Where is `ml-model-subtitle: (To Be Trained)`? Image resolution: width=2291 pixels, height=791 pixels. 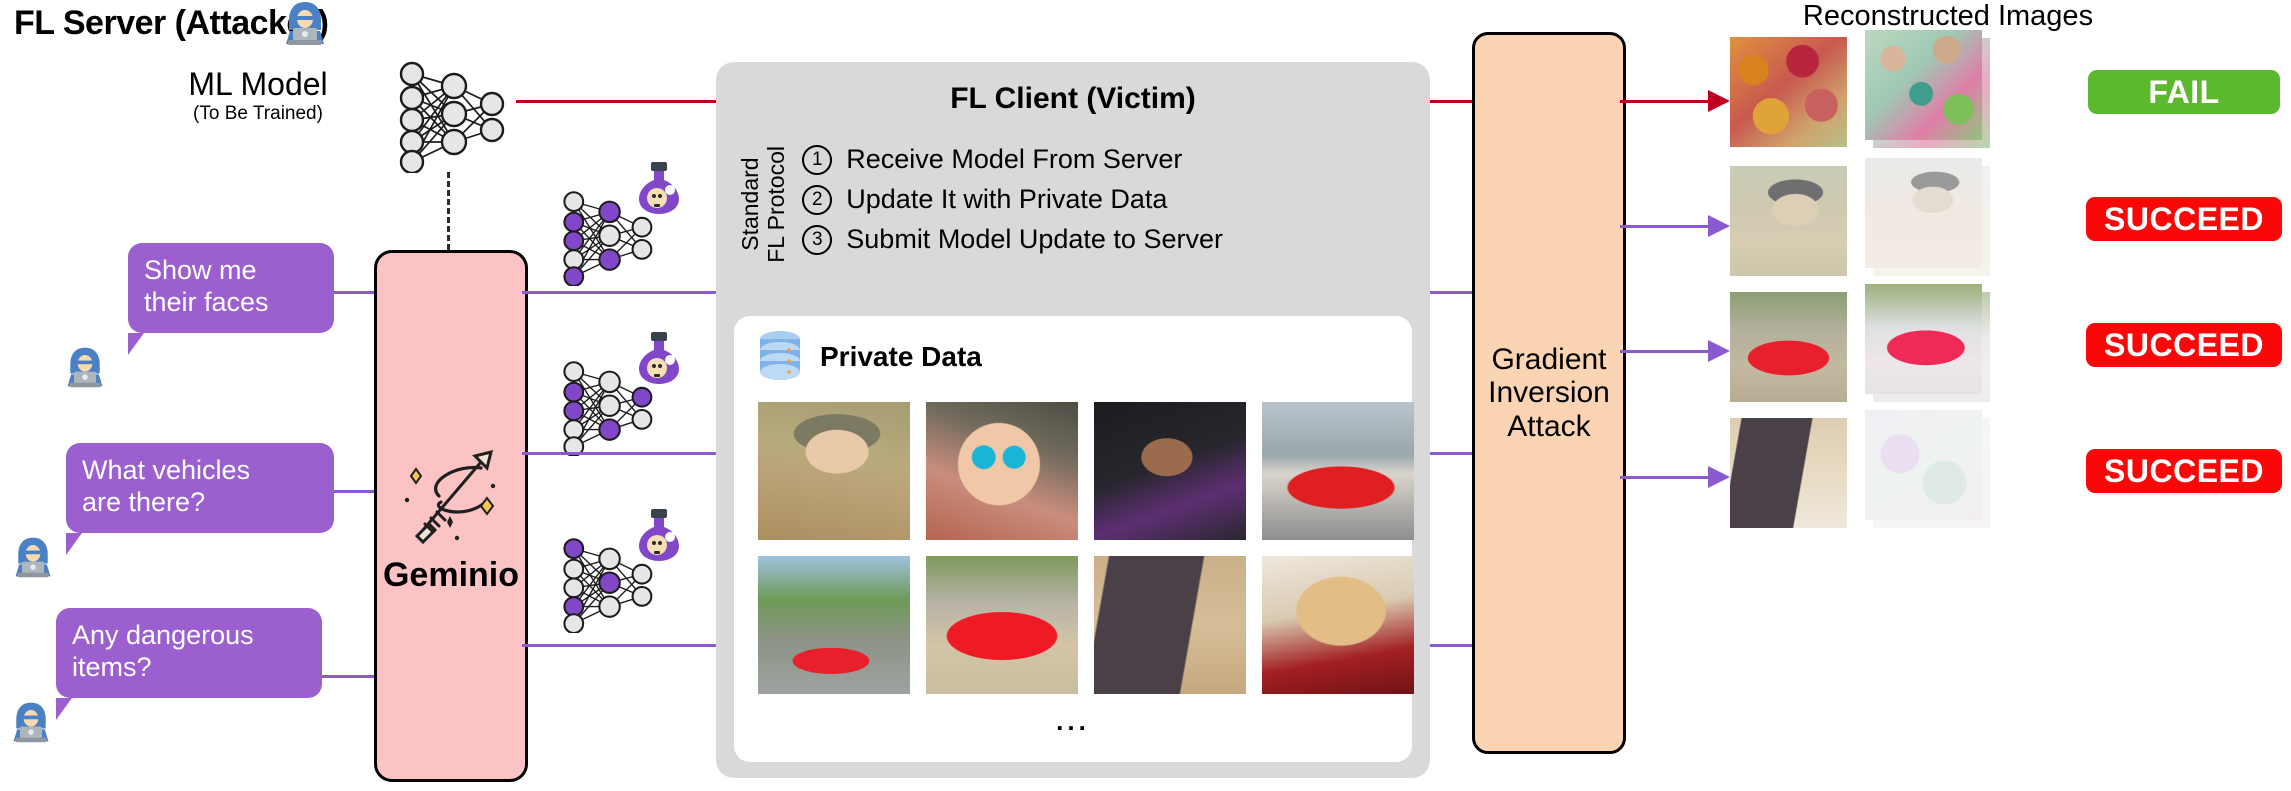
ml-model-subtitle: (To Be Trained) is located at coordinates (258, 113).